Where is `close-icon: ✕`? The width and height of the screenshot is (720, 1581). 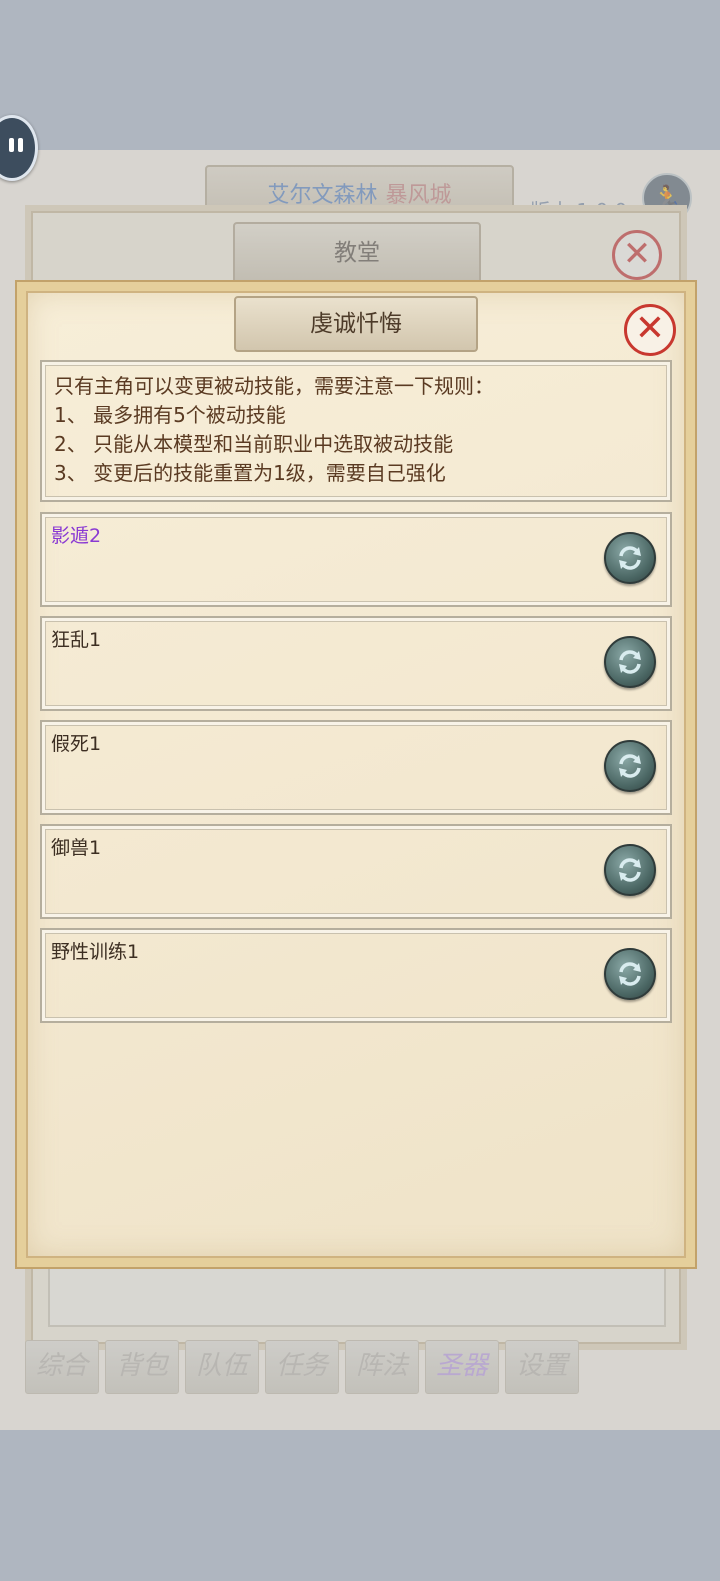 close-icon: ✕ is located at coordinates (650, 328).